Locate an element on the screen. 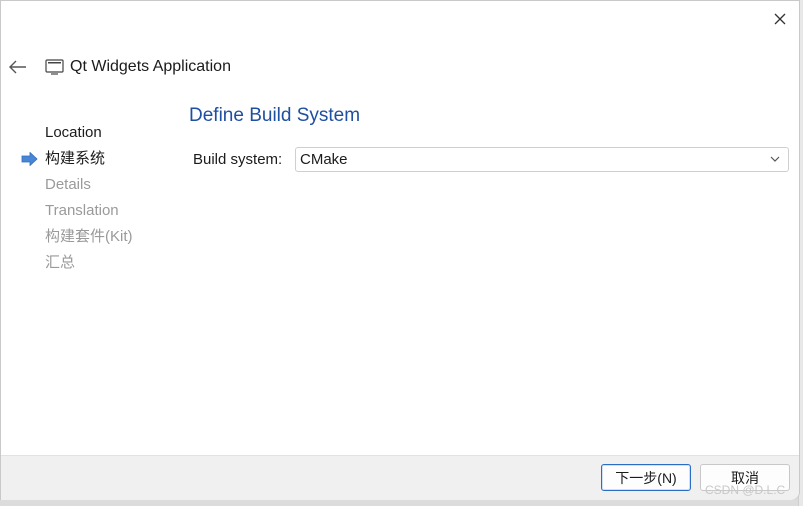 This screenshot has width=803, height=506. build-system-label: Build system: is located at coordinates (238, 159).